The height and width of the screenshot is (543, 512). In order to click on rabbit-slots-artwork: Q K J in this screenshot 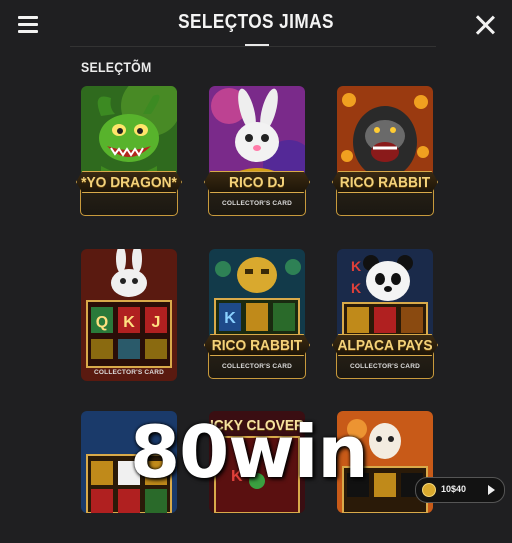, I will do `click(129, 315)`.